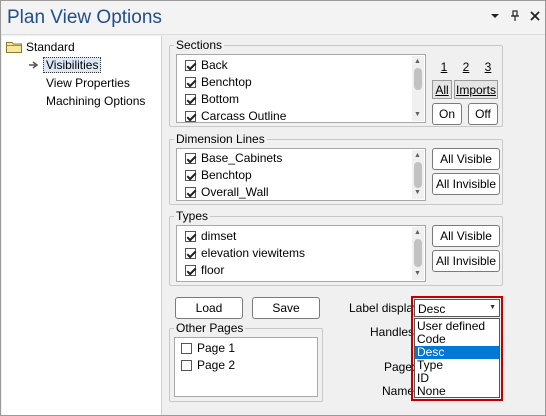  Describe the element at coordinates (466, 261) in the screenshot. I see `types-all-invisible-button: All Invisible` at that location.